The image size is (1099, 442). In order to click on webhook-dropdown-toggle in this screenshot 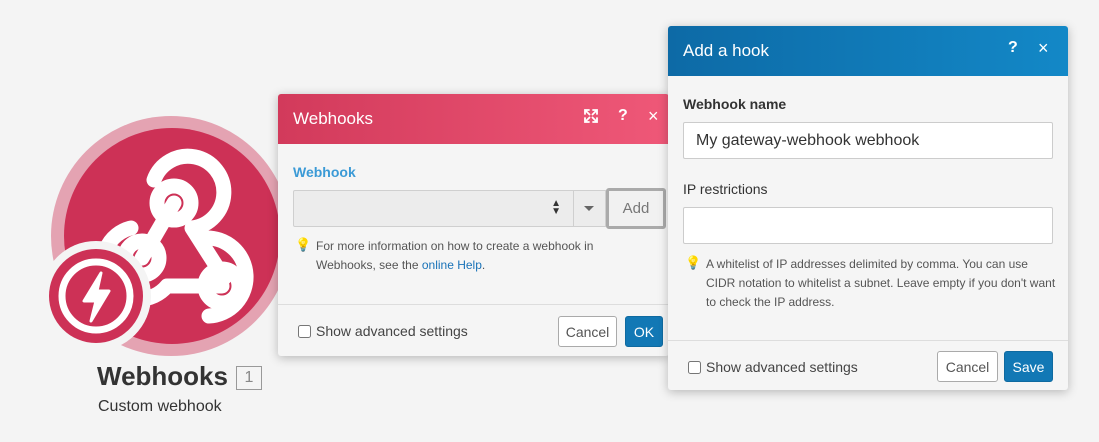, I will do `click(590, 208)`.